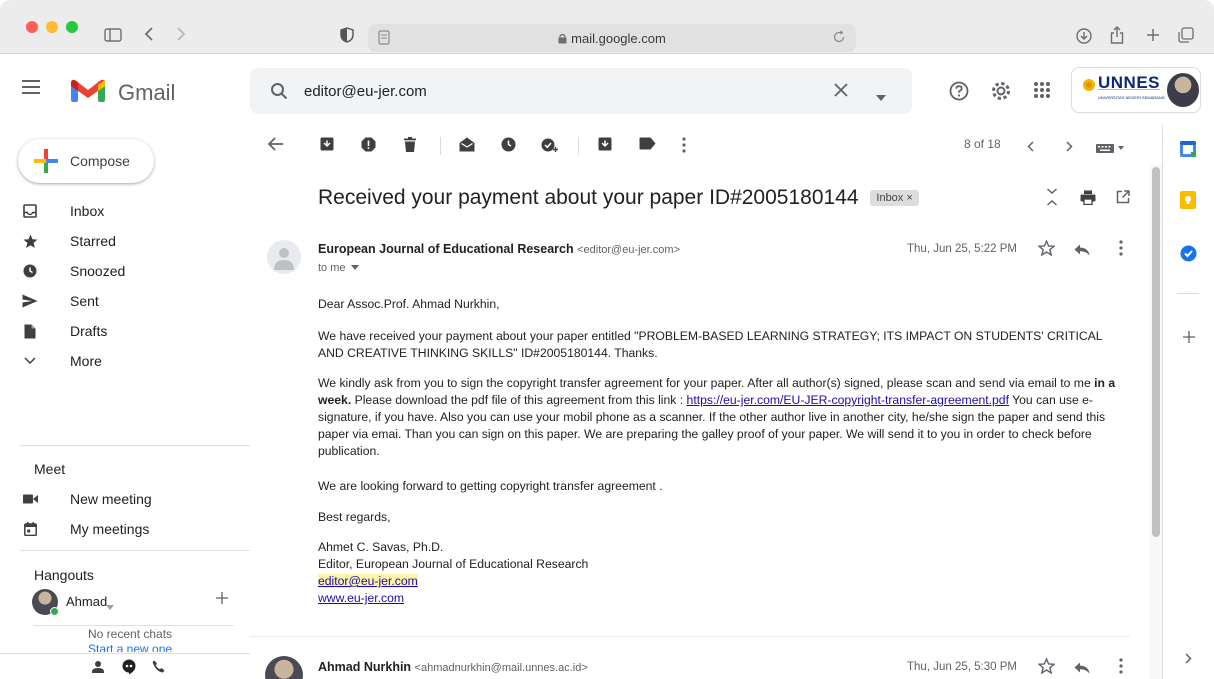 This screenshot has width=1214, height=679. What do you see at coordinates (718, 581) in the screenshot?
I see `signature-email-row: editor@eu-jer.com` at bounding box center [718, 581].